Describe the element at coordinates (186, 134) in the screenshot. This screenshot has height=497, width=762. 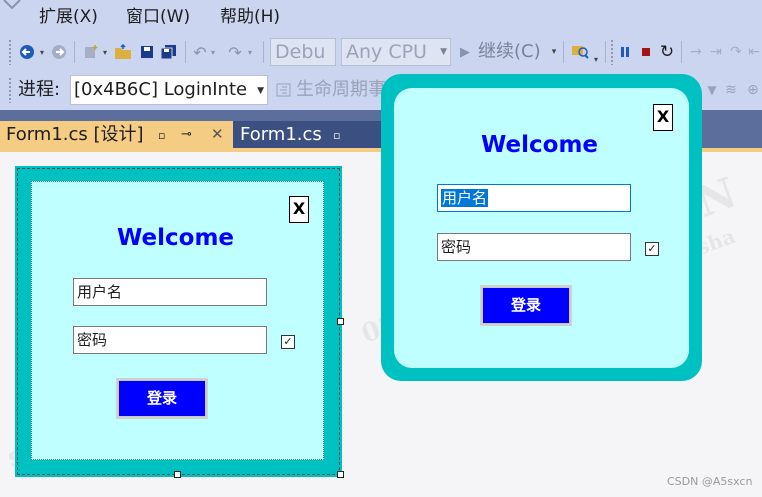
I see `pin-icon: ⊸` at that location.